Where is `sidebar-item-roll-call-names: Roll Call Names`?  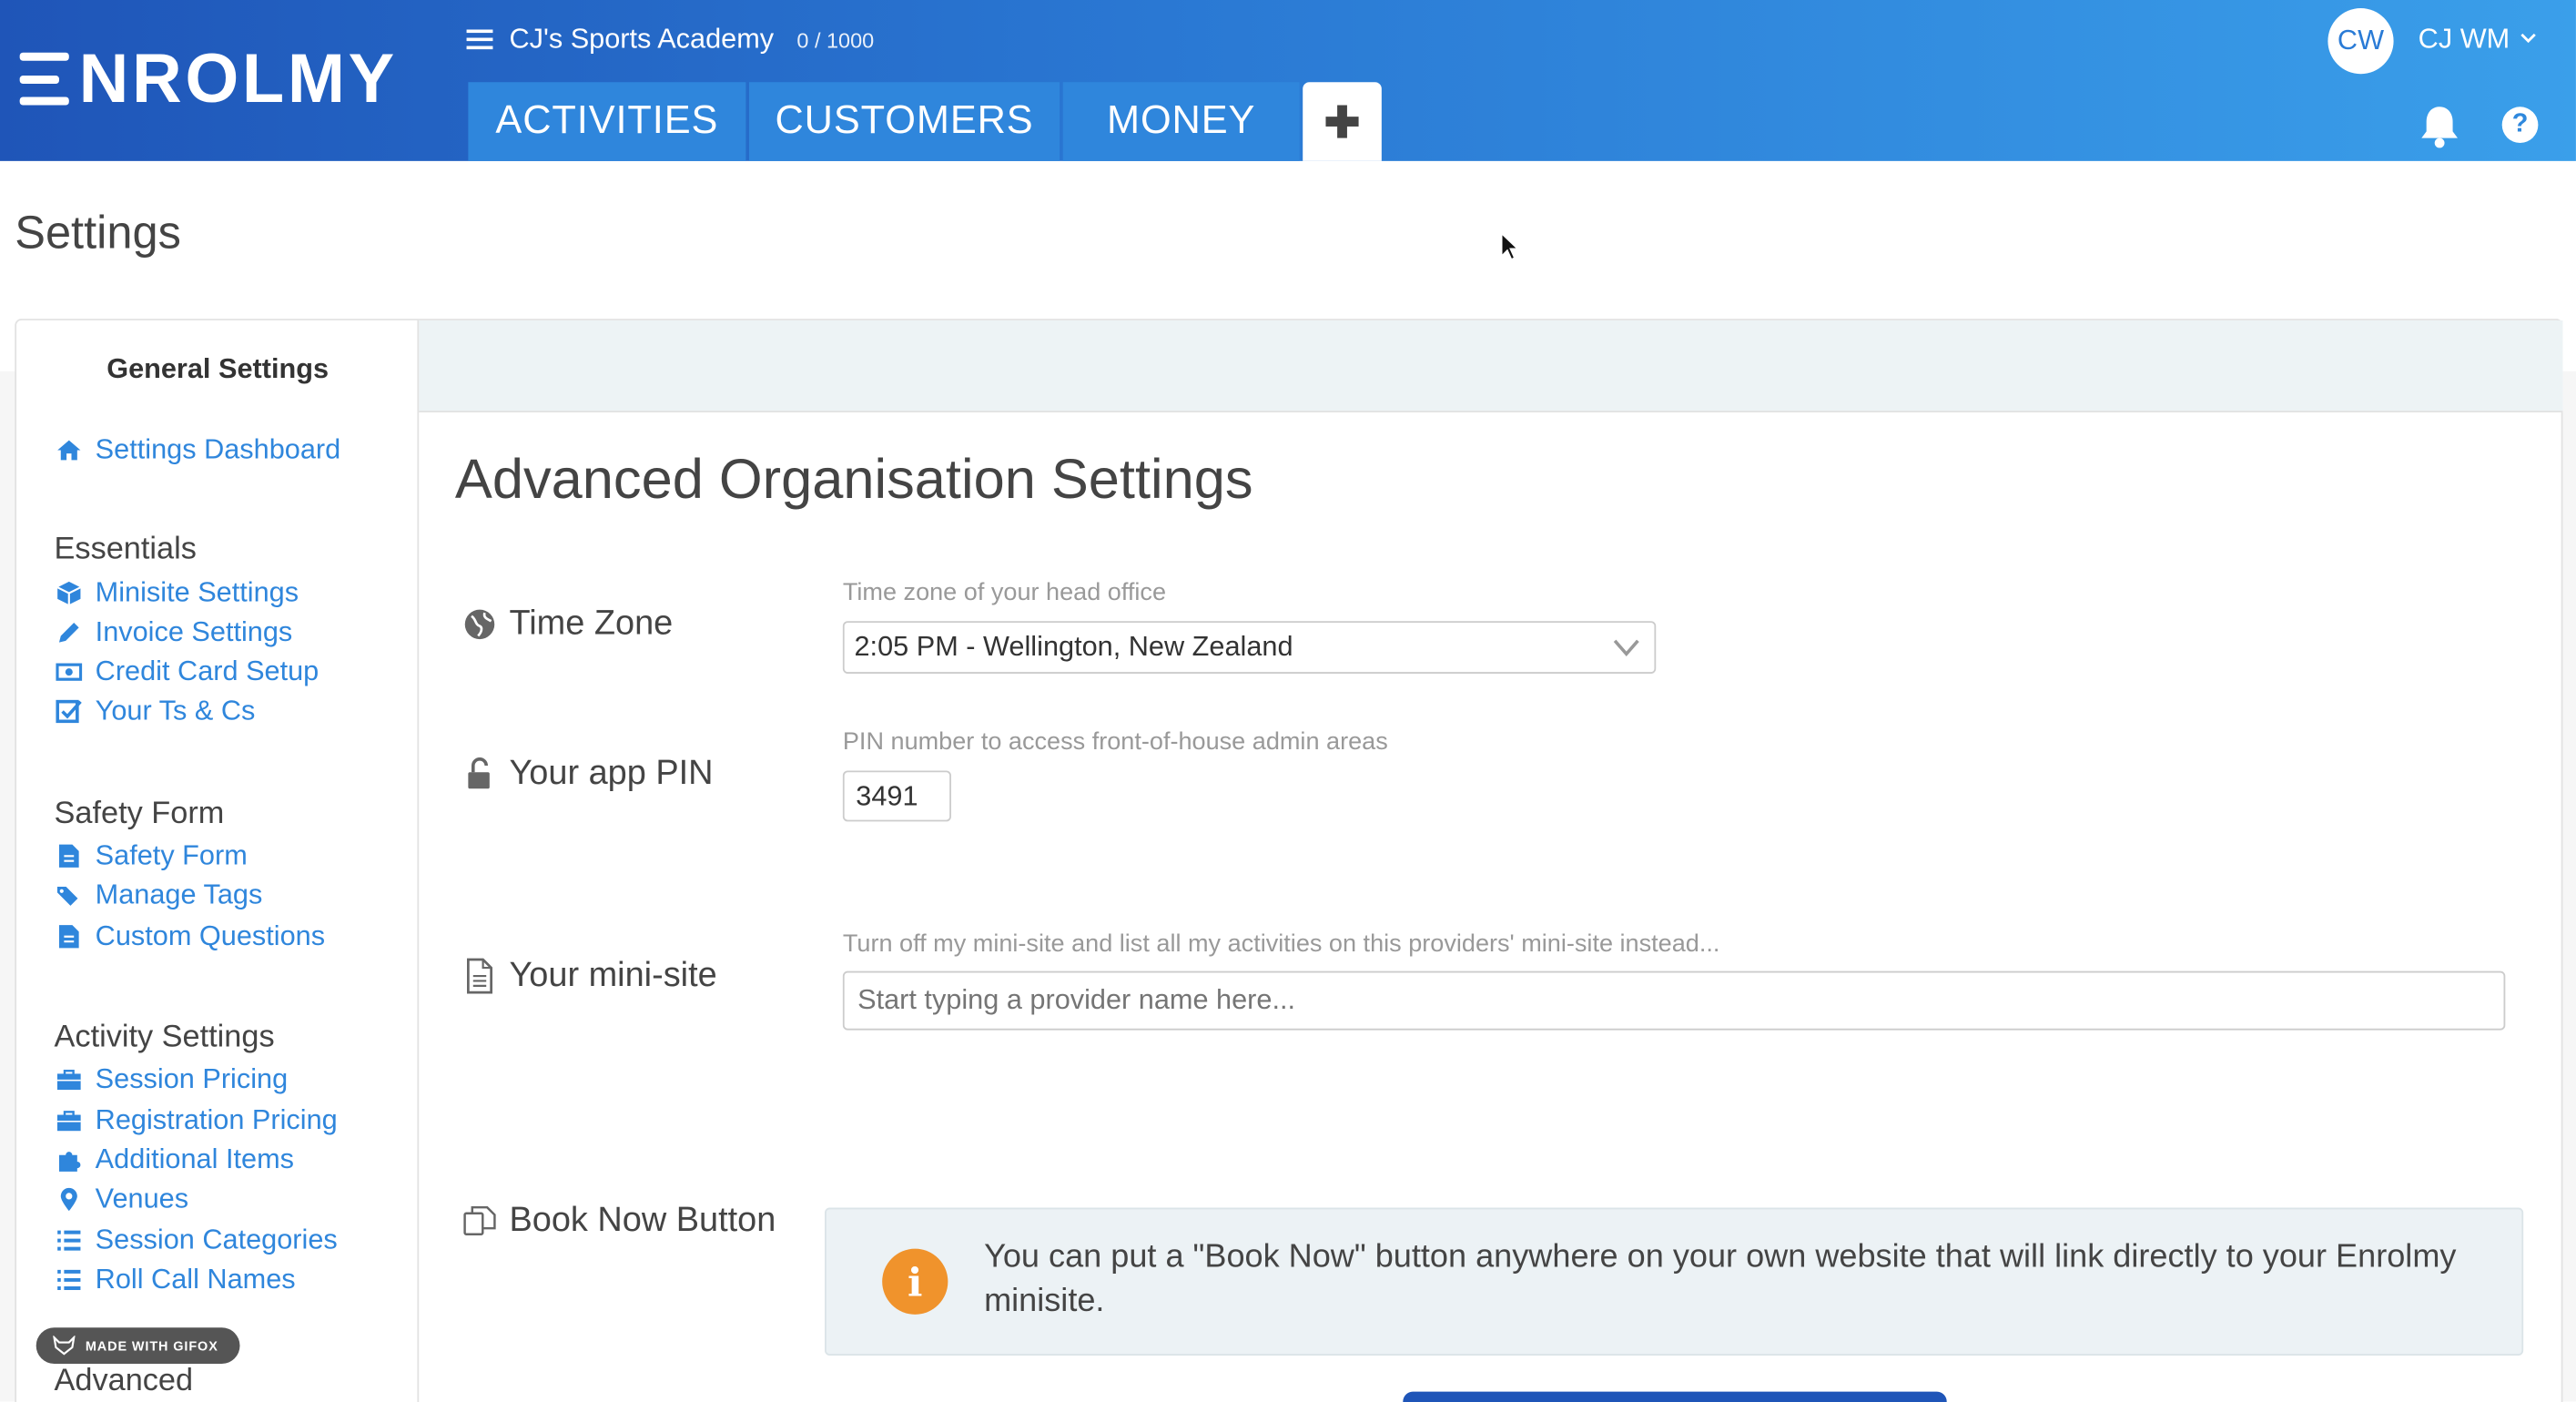
sidebar-item-roll-call-names: Roll Call Names is located at coordinates (176, 1280).